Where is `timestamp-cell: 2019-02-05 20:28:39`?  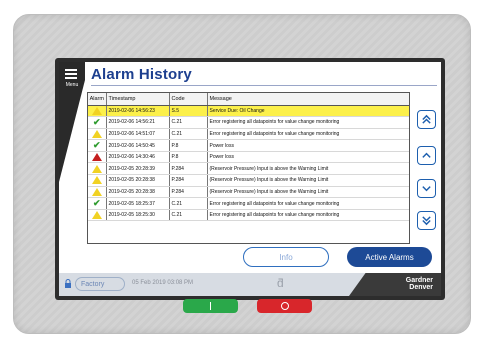 timestamp-cell: 2019-02-05 20:28:39 is located at coordinates (138, 169).